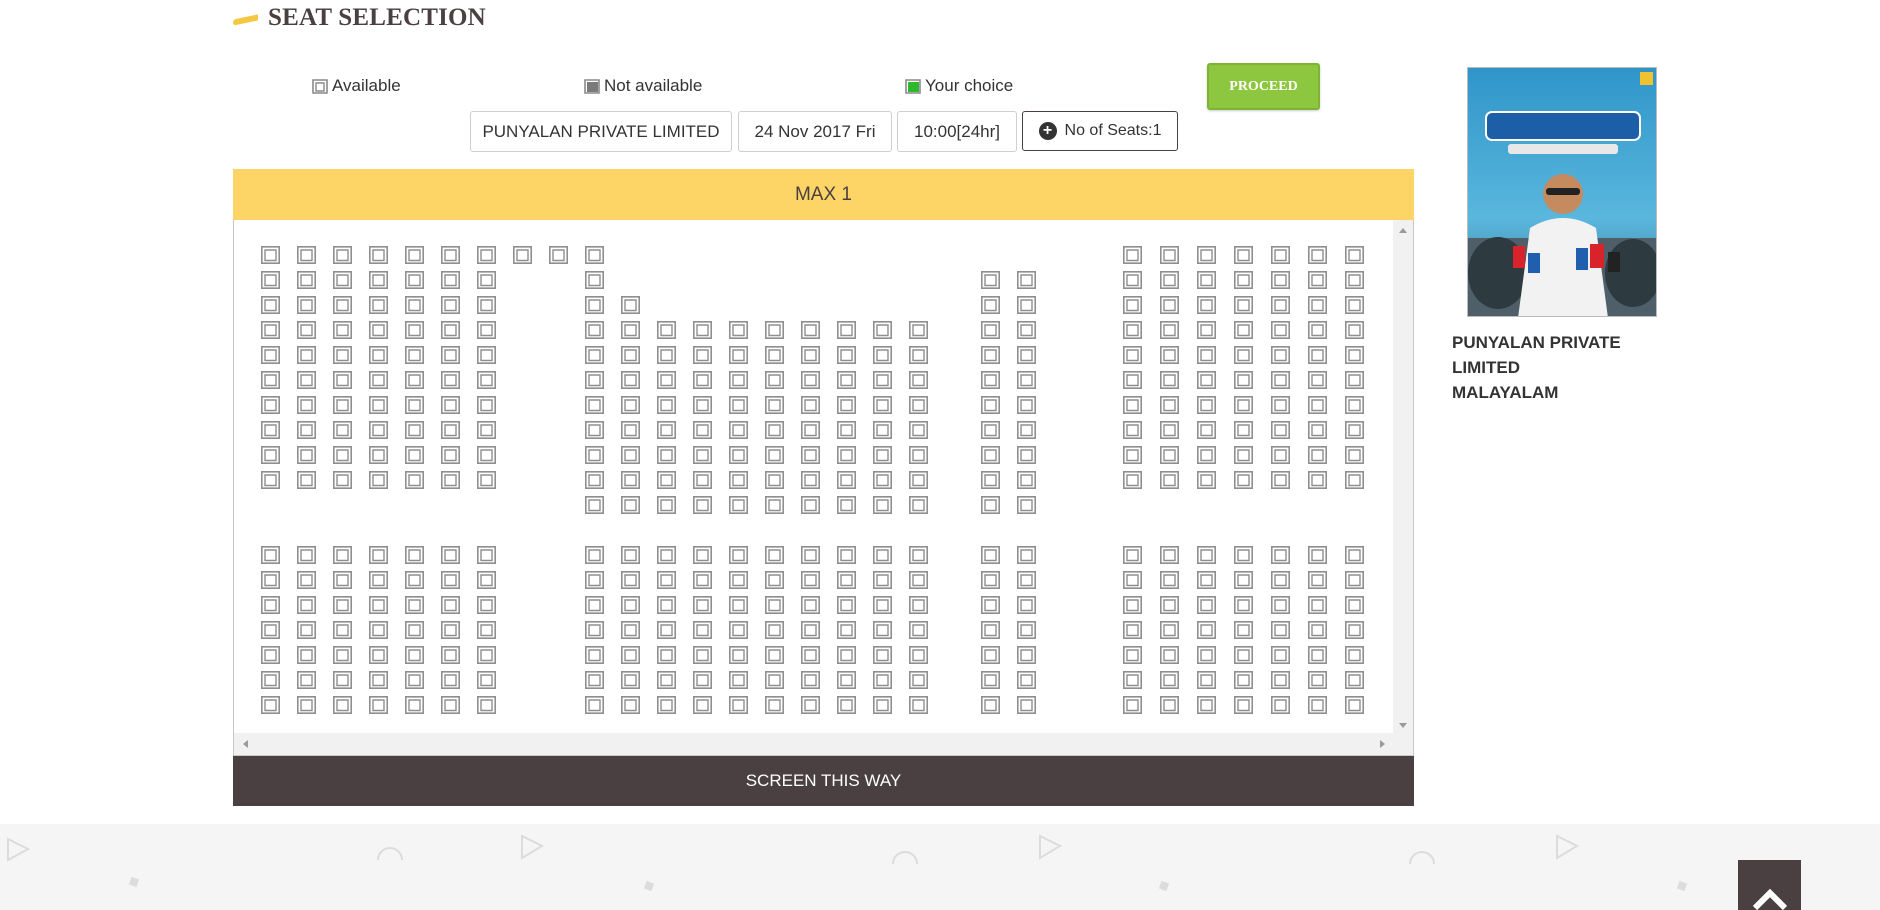  Describe the element at coordinates (1382, 744) in the screenshot. I see `scroll-right-arrow-icon` at that location.